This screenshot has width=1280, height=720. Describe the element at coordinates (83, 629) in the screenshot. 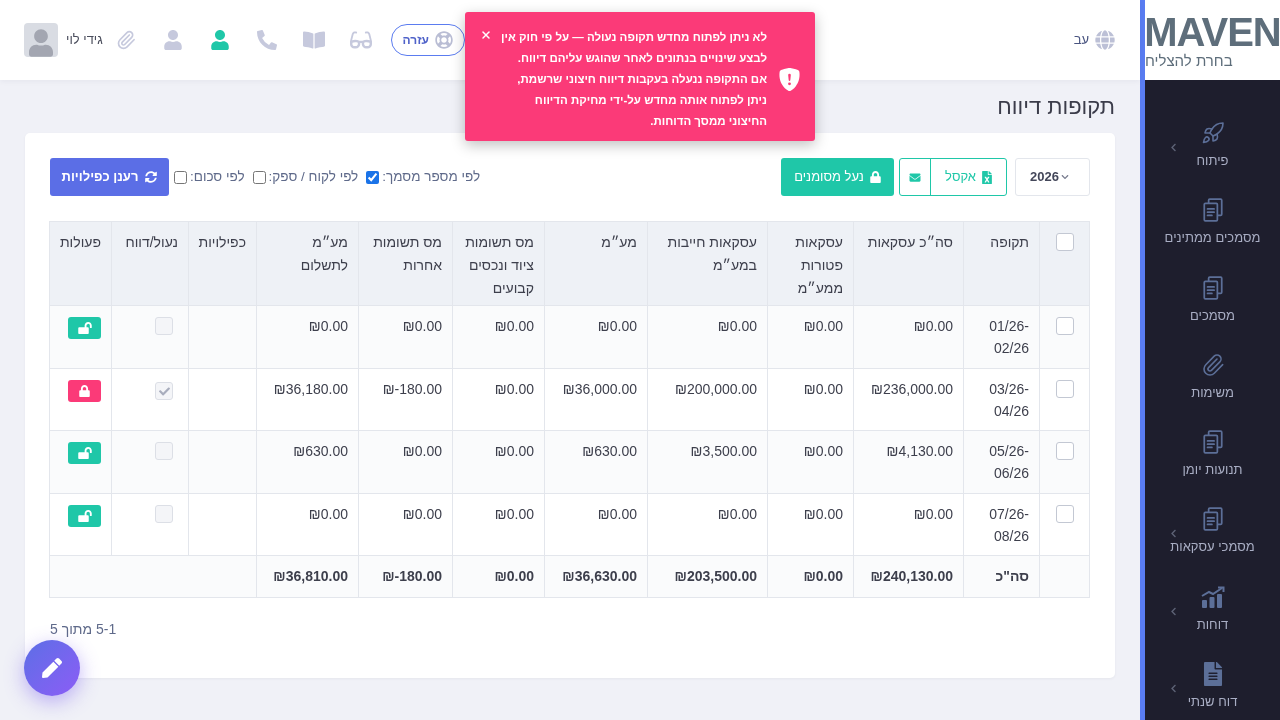

I see `pagination-info: 1‐5 מתוך 5` at that location.